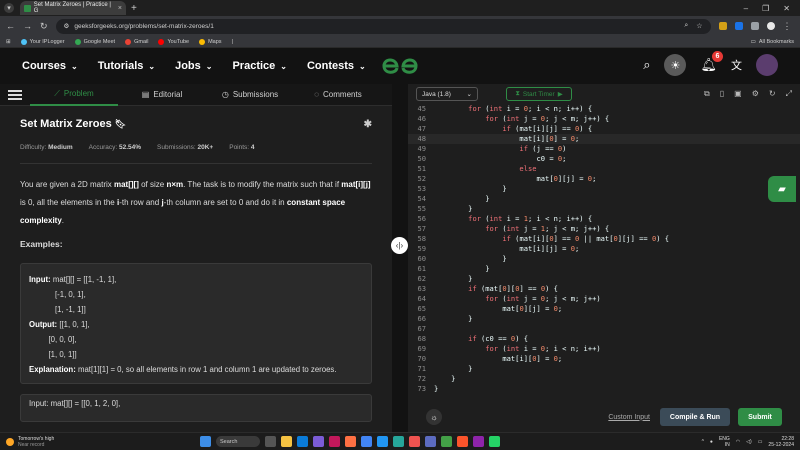 This screenshot has width=800, height=450. I want to click on close-window-icon: ✕, so click(786, 8).